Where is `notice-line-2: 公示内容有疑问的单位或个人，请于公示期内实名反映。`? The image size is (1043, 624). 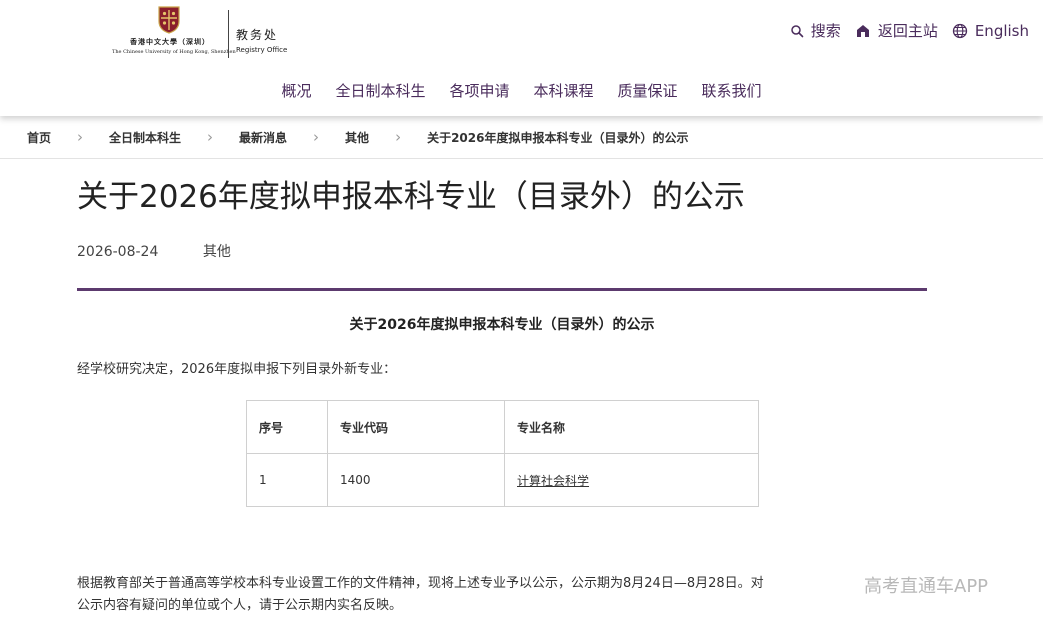 notice-line-2: 公示内容有疑问的单位或个人，请于公示期内实名反映。 is located at coordinates (240, 605).